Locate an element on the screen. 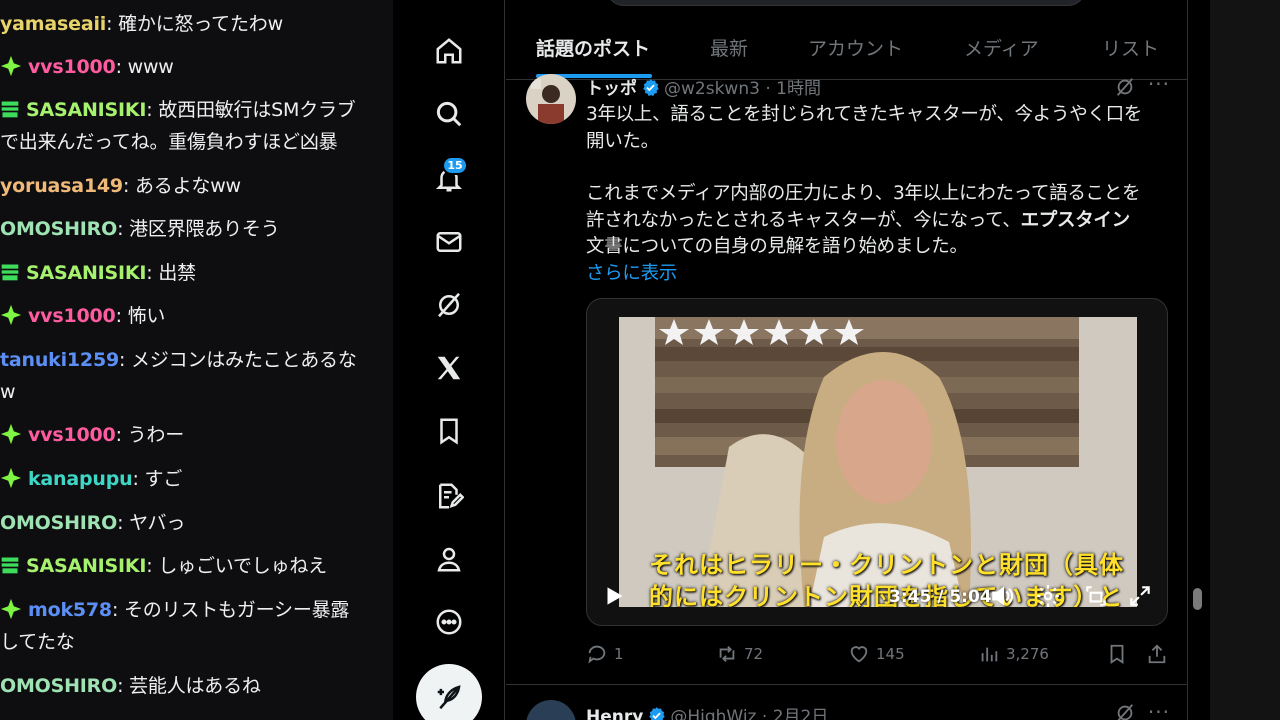 The width and height of the screenshot is (1280, 720). scrollbar is located at coordinates (1199, 360).